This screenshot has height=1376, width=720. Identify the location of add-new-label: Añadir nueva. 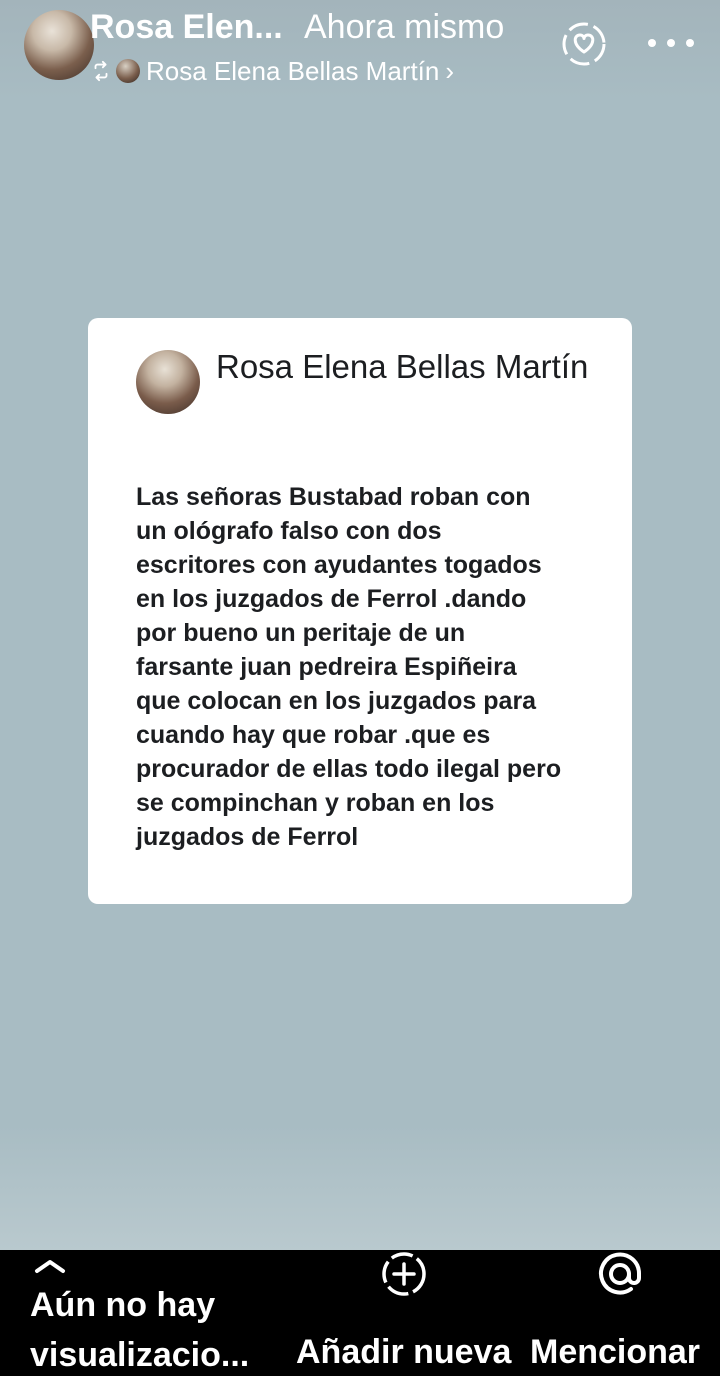
(404, 1352).